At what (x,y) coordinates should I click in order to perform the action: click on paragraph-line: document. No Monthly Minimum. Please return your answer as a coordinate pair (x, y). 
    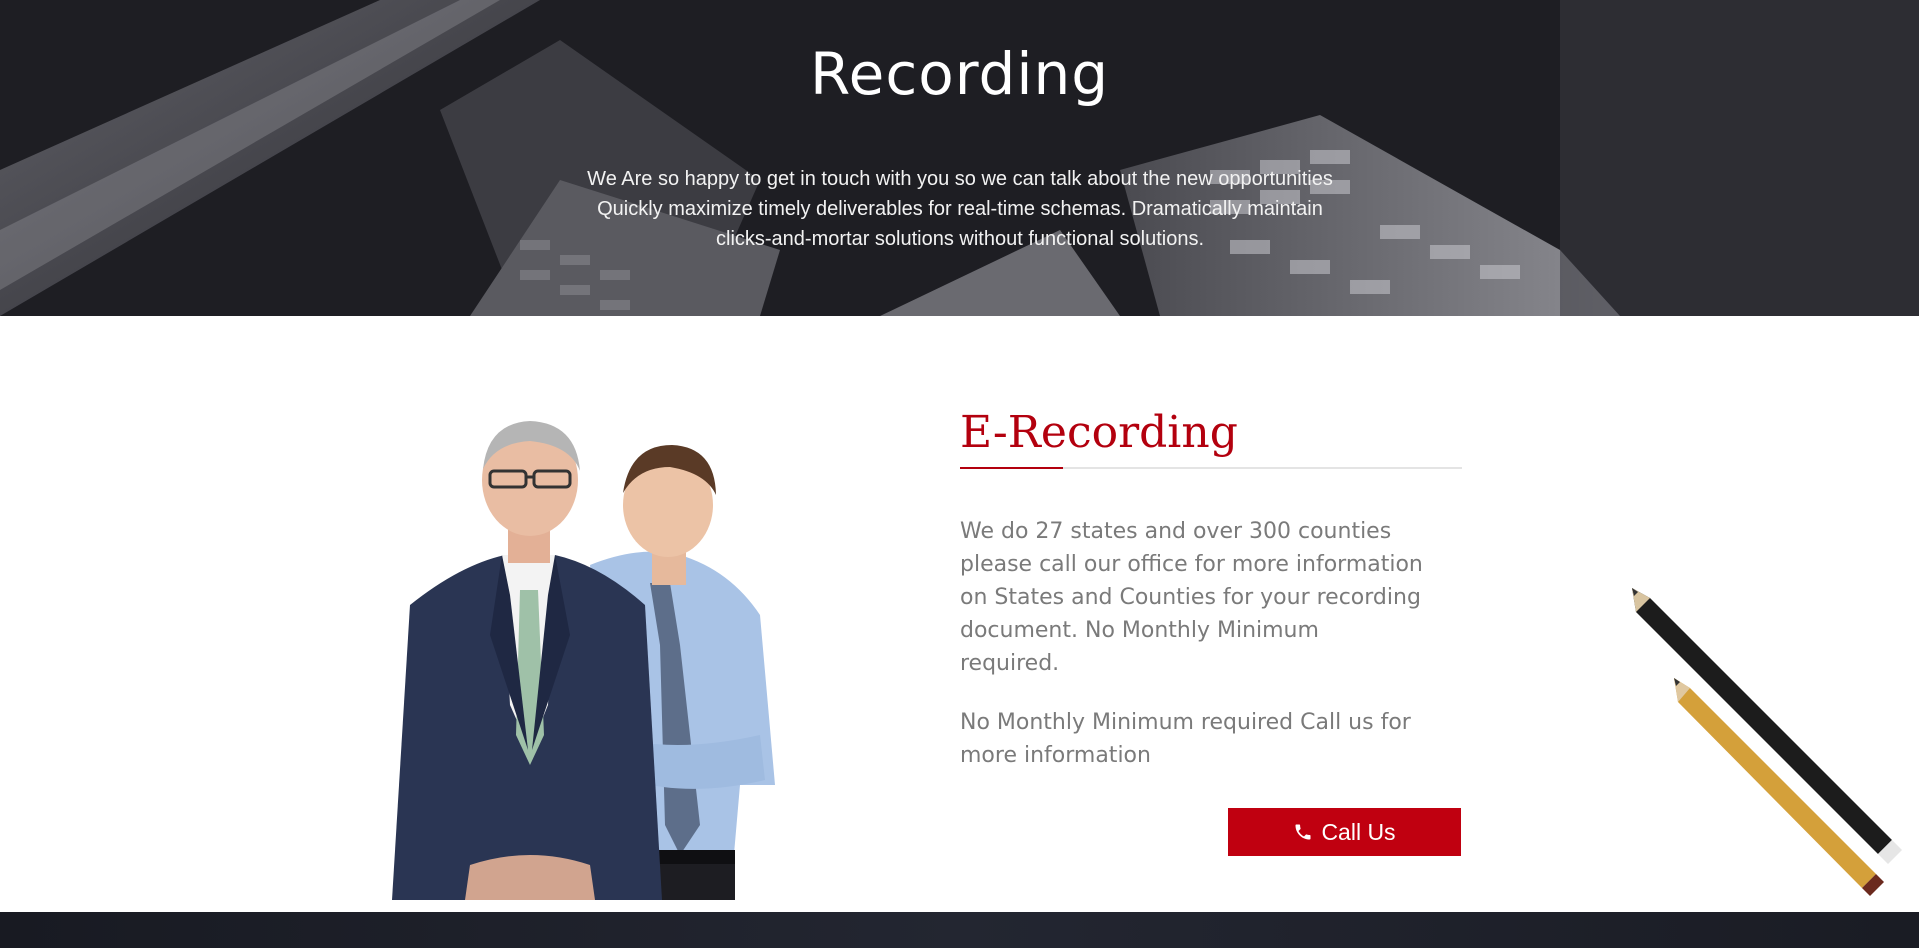
    Looking at the image, I should click on (1139, 630).